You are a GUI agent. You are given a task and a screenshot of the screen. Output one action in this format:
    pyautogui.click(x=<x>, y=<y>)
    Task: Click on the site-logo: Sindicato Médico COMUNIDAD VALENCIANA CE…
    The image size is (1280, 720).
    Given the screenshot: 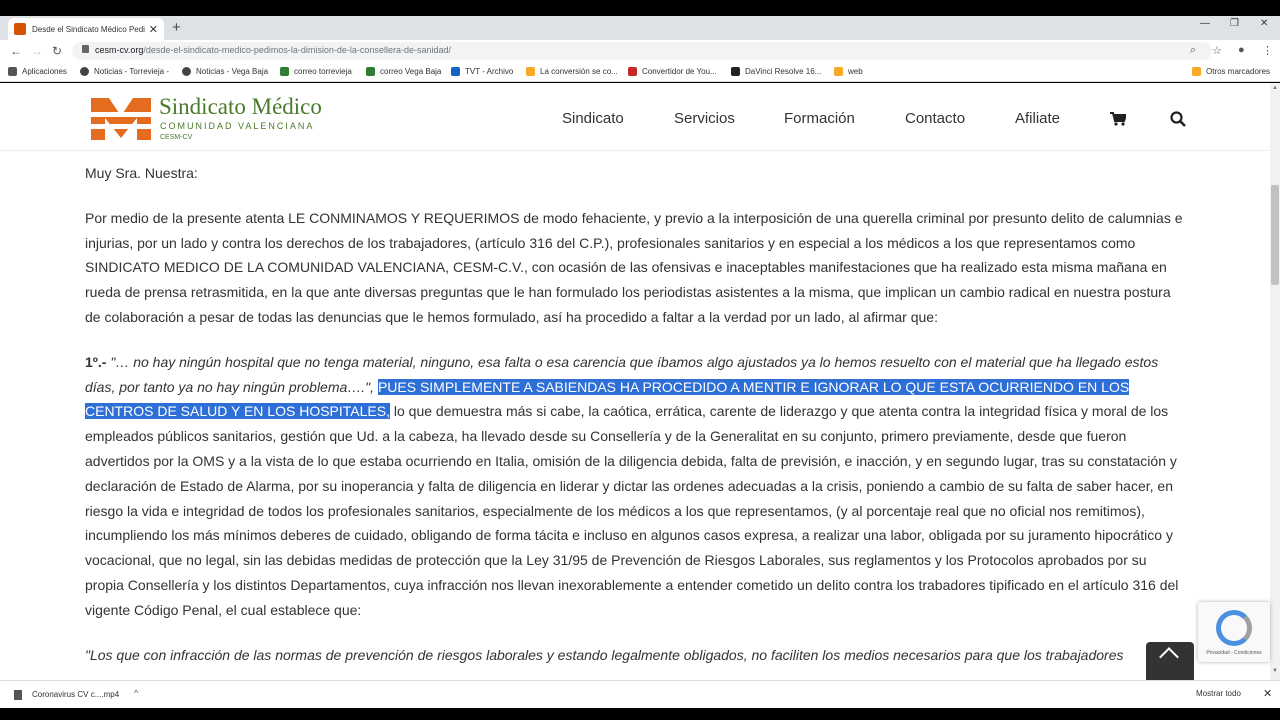 What is the action you would take?
    pyautogui.click(x=210, y=117)
    